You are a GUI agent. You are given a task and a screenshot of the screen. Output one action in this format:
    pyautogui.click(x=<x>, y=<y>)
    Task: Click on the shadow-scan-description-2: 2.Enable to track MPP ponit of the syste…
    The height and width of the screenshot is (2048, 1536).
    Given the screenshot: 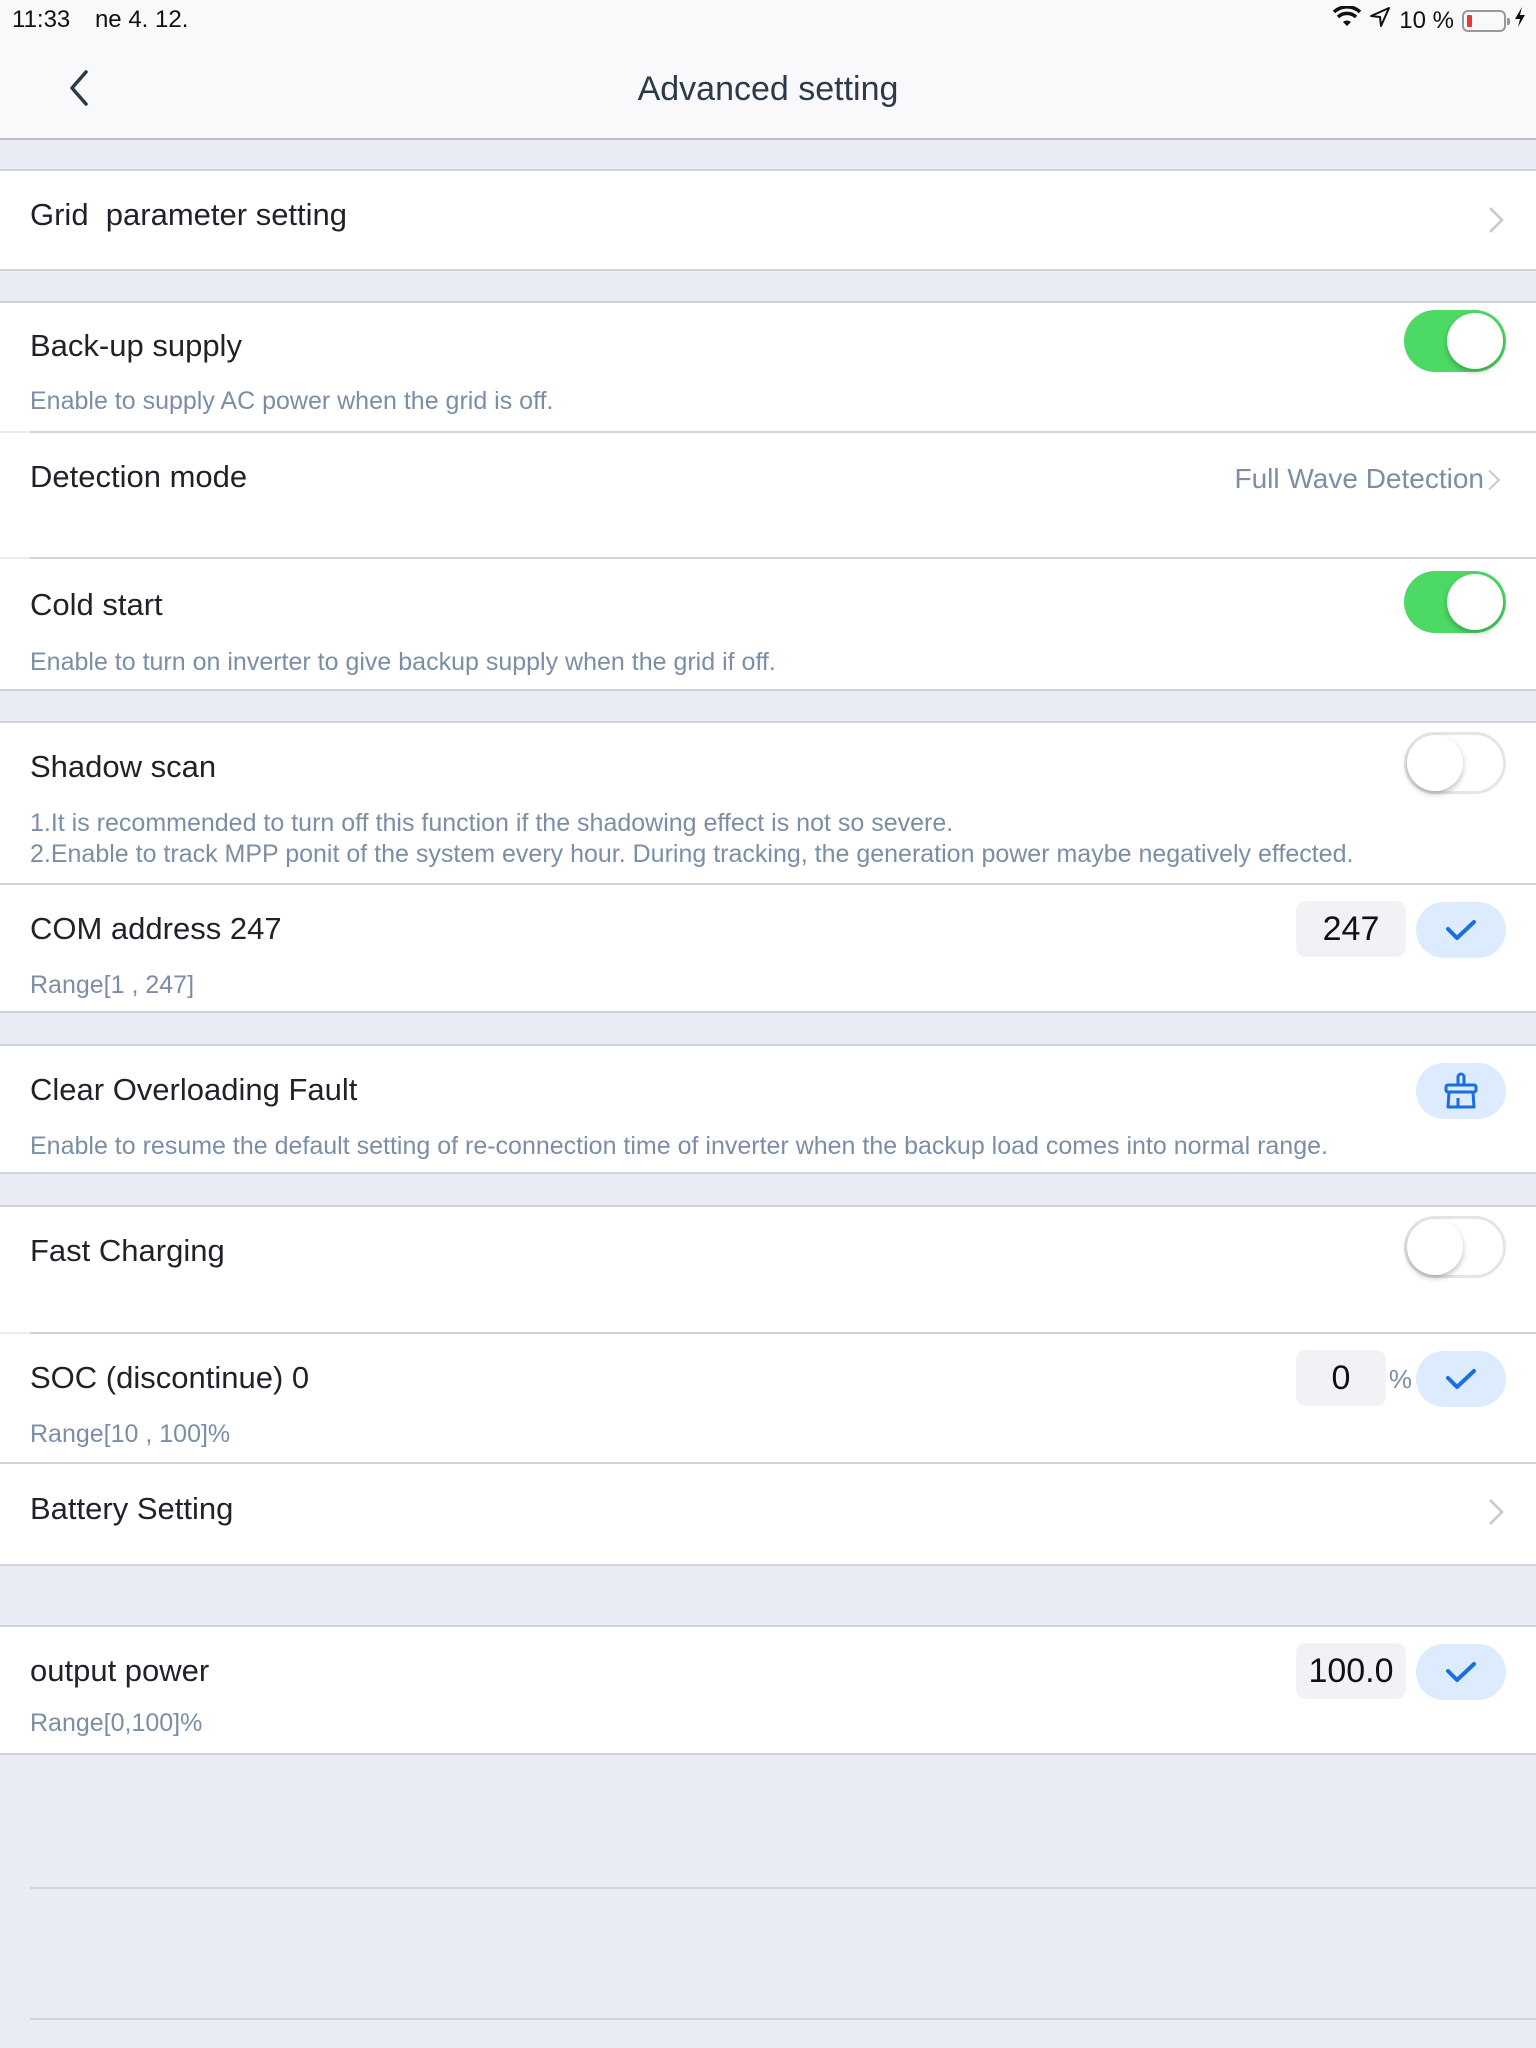 What is the action you would take?
    pyautogui.click(x=692, y=854)
    